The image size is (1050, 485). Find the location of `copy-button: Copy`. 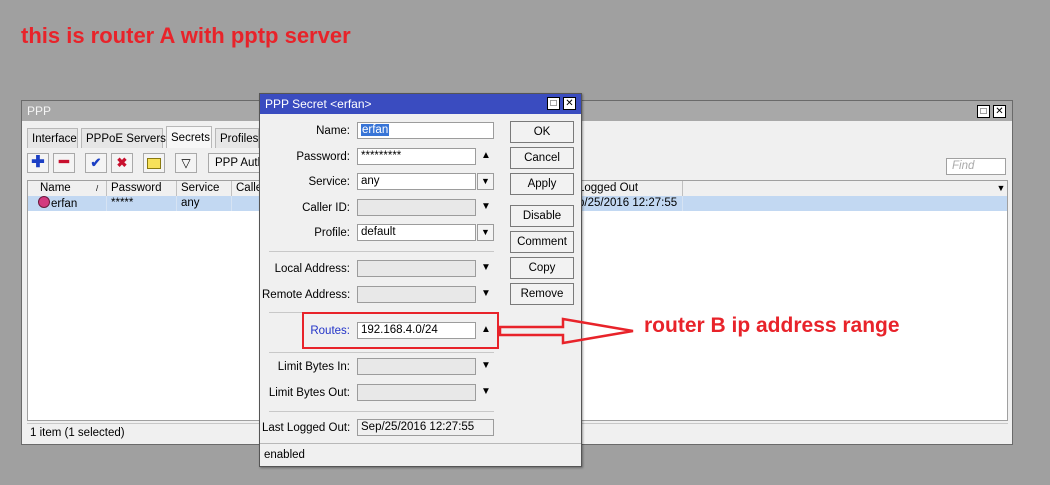

copy-button: Copy is located at coordinates (542, 268).